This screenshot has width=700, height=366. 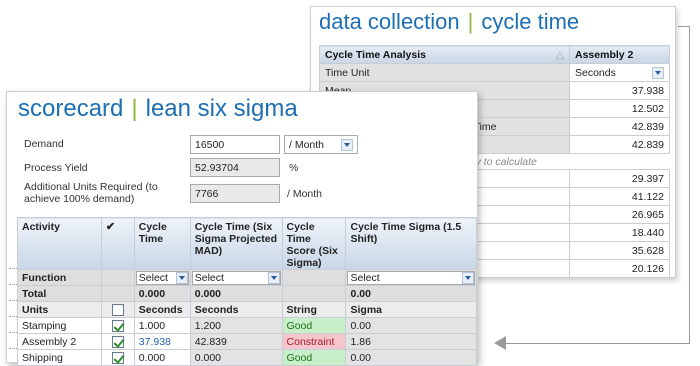 What do you see at coordinates (500, 343) in the screenshot?
I see `connector-arrow-icon` at bounding box center [500, 343].